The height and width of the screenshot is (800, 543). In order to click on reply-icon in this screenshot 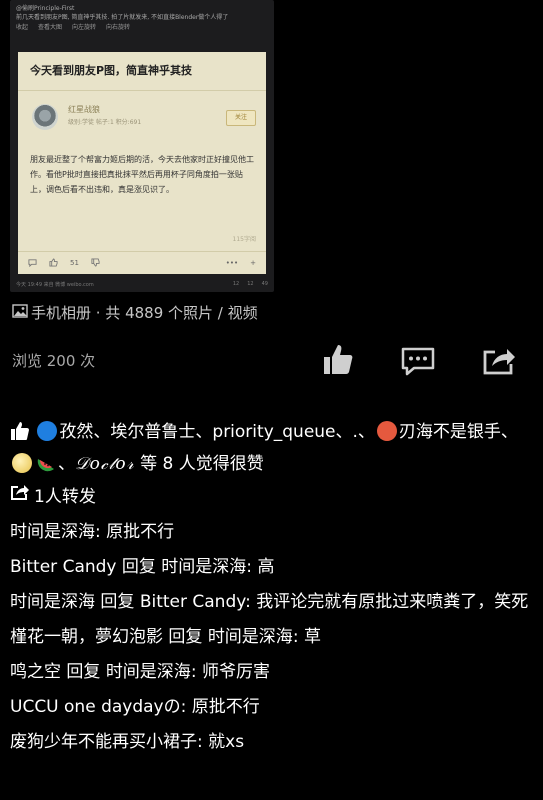, I will do `click(32, 263)`.